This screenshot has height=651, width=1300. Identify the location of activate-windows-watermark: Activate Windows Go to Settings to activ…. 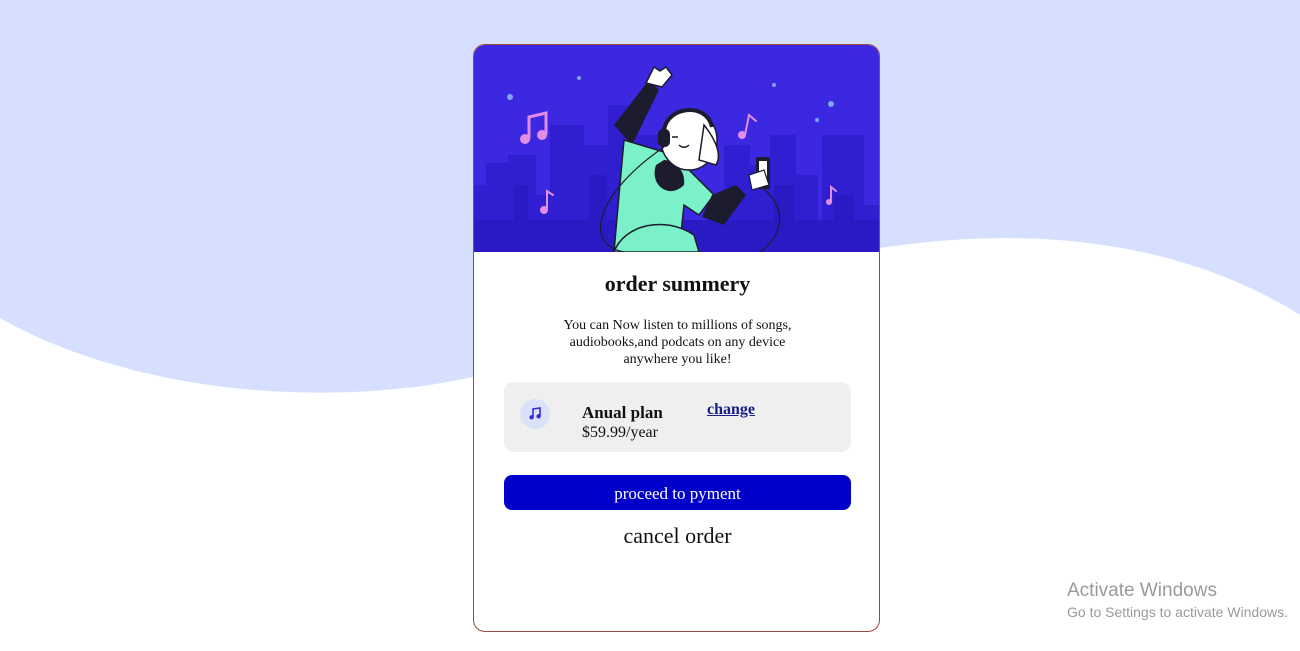
(1177, 601).